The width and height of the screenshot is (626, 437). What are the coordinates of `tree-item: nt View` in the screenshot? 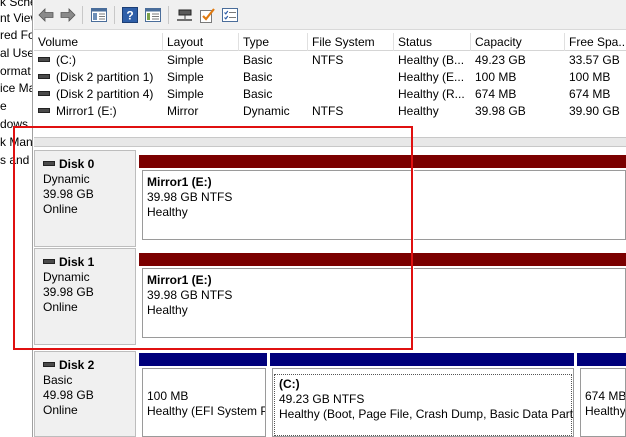 It's located at (16, 18).